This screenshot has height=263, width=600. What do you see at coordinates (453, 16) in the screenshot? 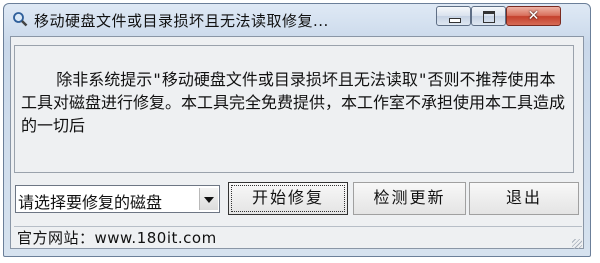
I see `minimize-button` at bounding box center [453, 16].